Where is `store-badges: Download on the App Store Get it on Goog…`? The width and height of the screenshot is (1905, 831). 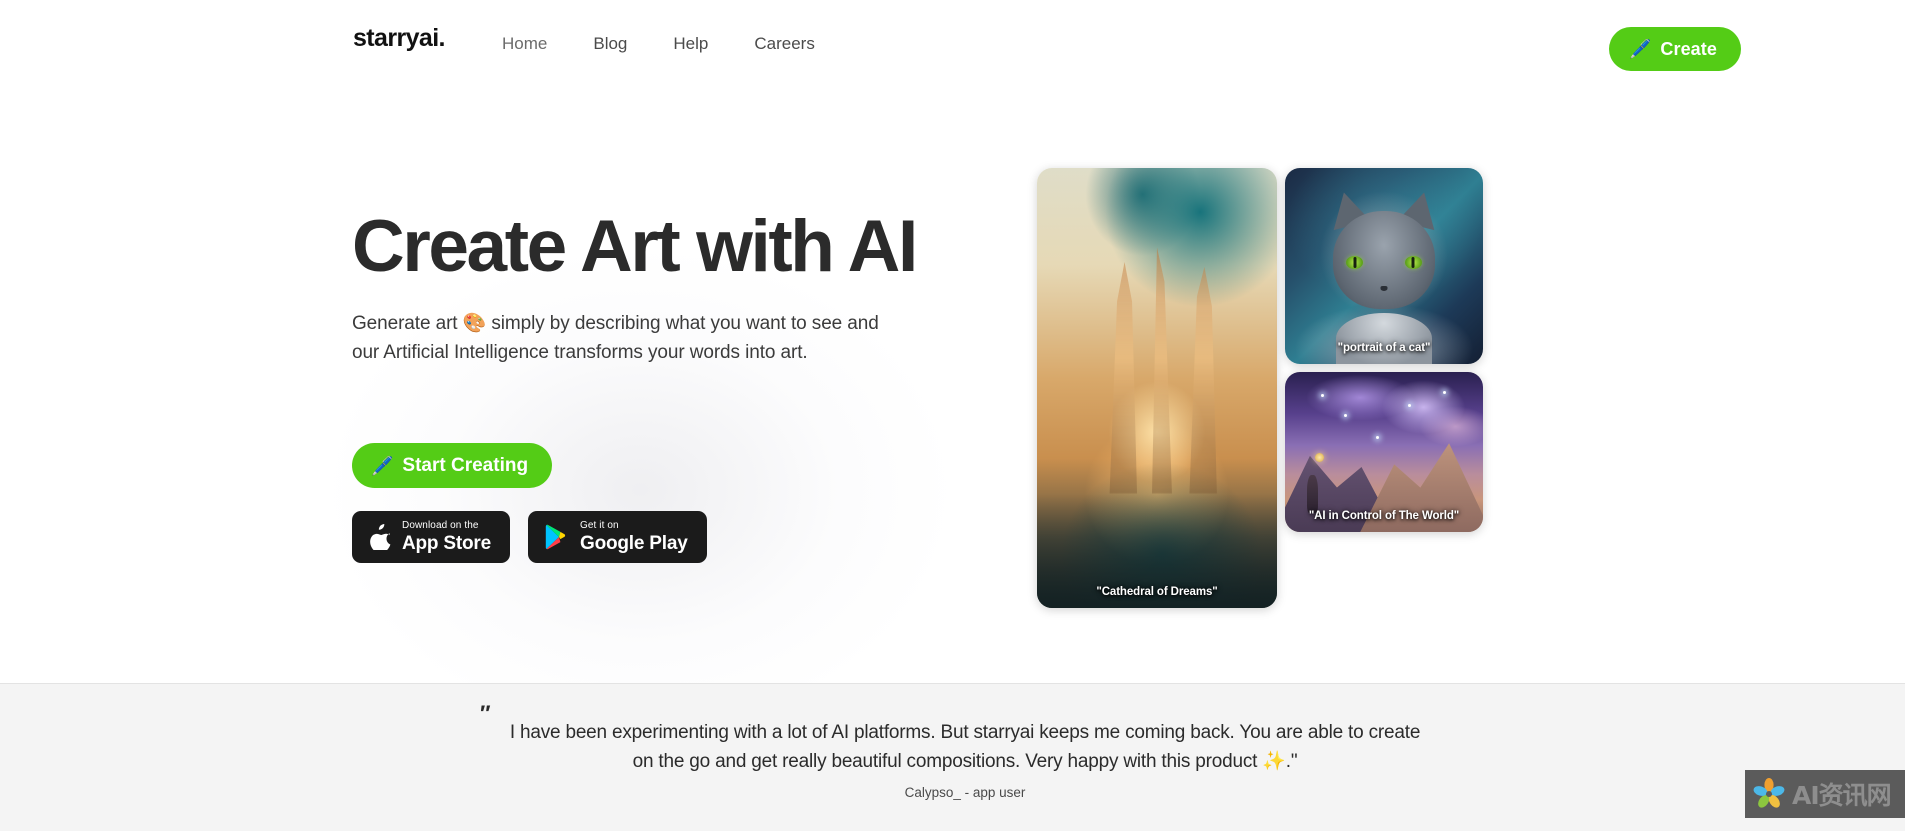 store-badges: Download on the App Store Get it on Goog… is located at coordinates (529, 537).